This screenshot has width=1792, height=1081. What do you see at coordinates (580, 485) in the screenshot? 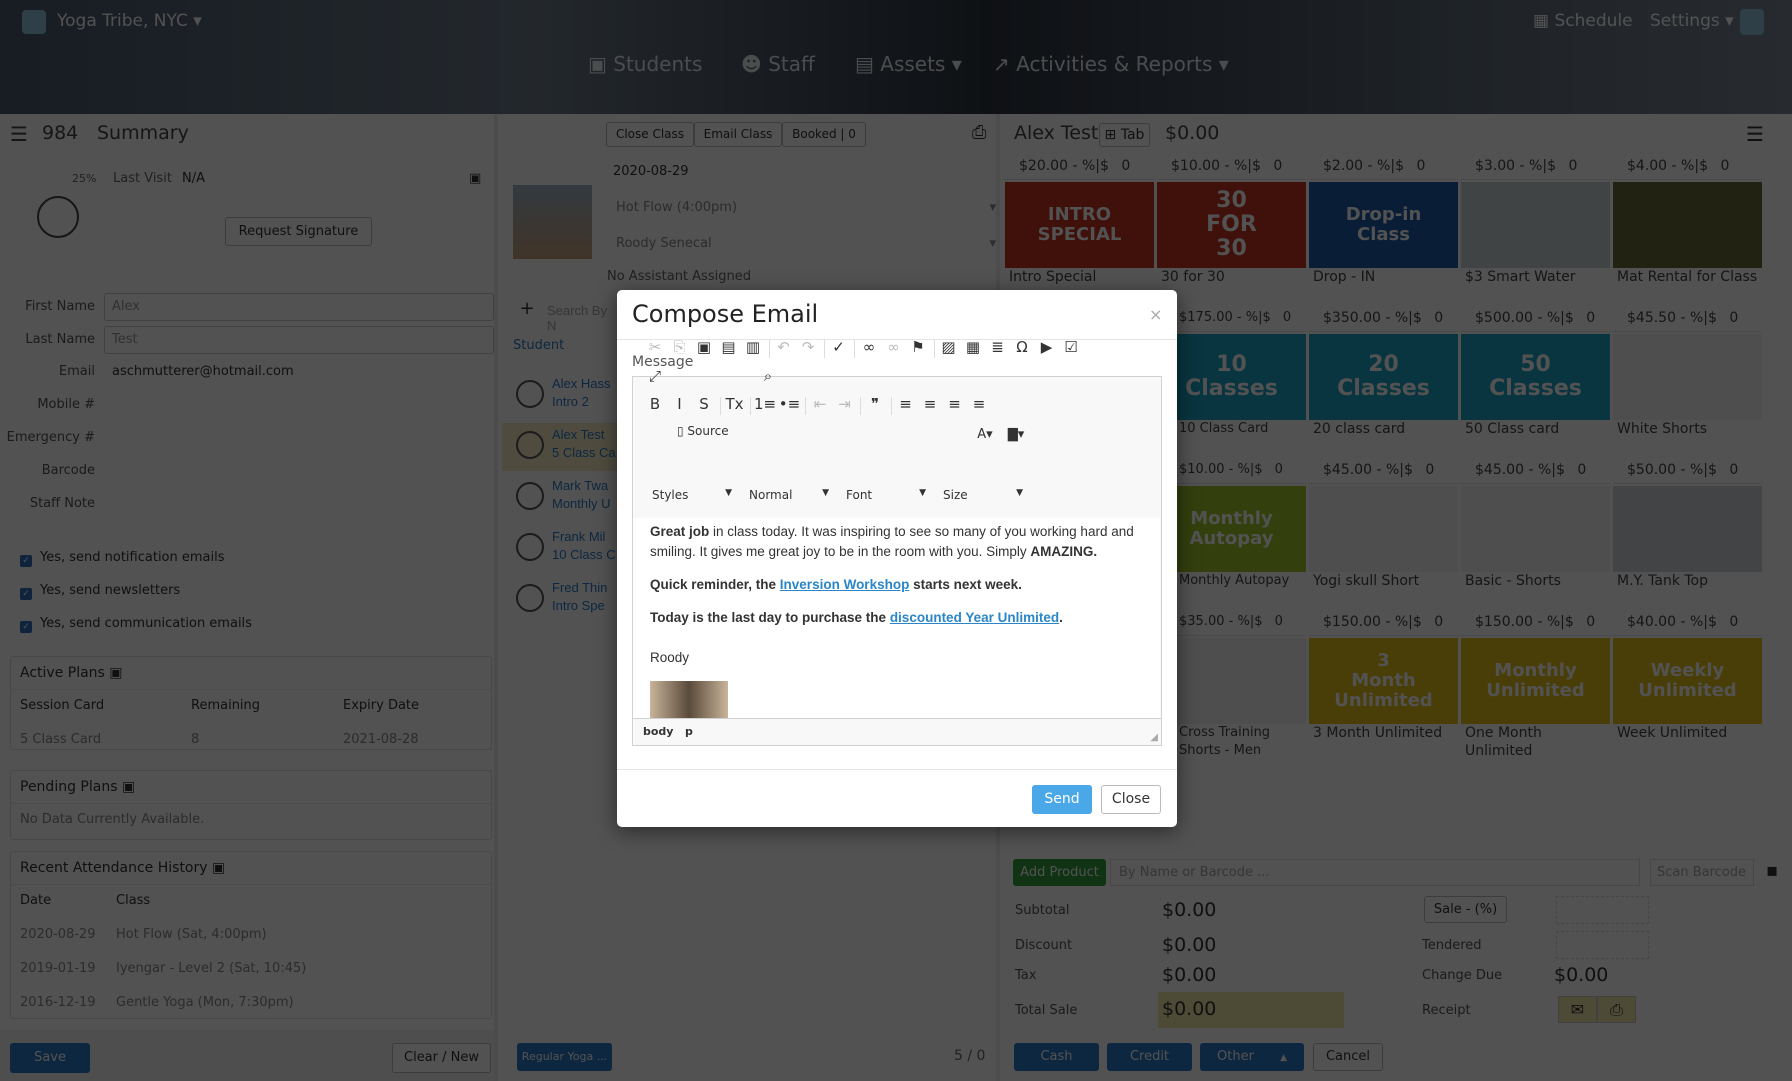
I see `student-name: Mark Twa` at bounding box center [580, 485].